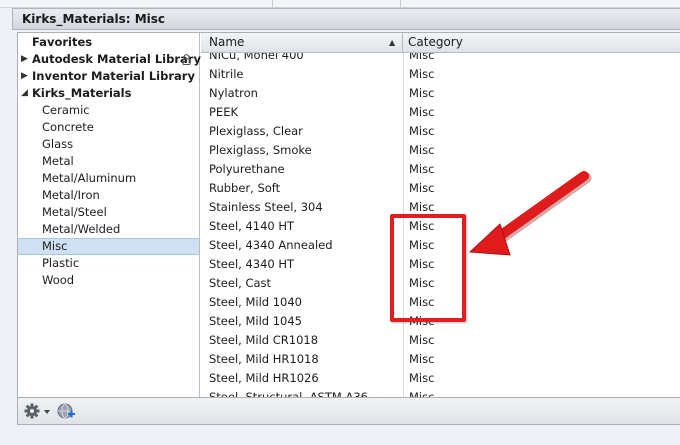 Image resolution: width=680 pixels, height=445 pixels. Describe the element at coordinates (440, 112) in the screenshot. I see `table-row: PEEK Misc` at that location.